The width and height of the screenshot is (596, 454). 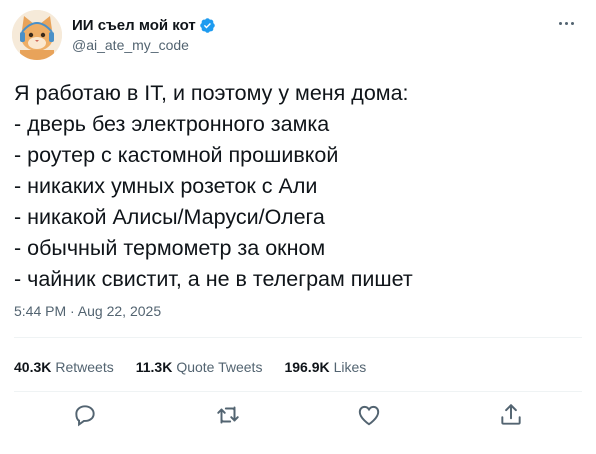 What do you see at coordinates (87, 311) in the screenshot?
I see `tweet-timestamp: 5:44 PM · Aug 22, 2025` at bounding box center [87, 311].